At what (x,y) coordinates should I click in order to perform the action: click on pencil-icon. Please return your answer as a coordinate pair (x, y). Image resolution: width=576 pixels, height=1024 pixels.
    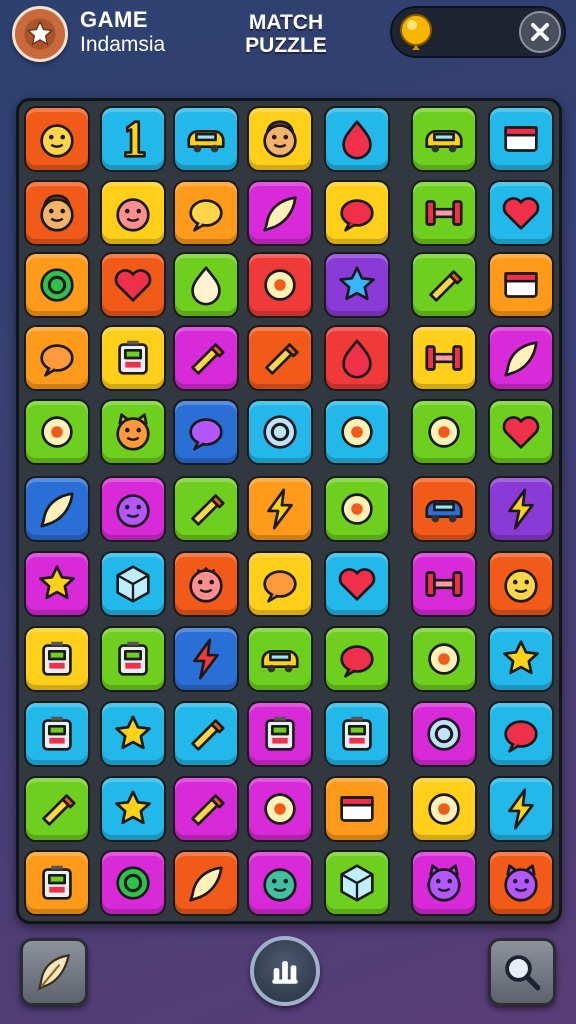
    Looking at the image, I should click on (208, 359).